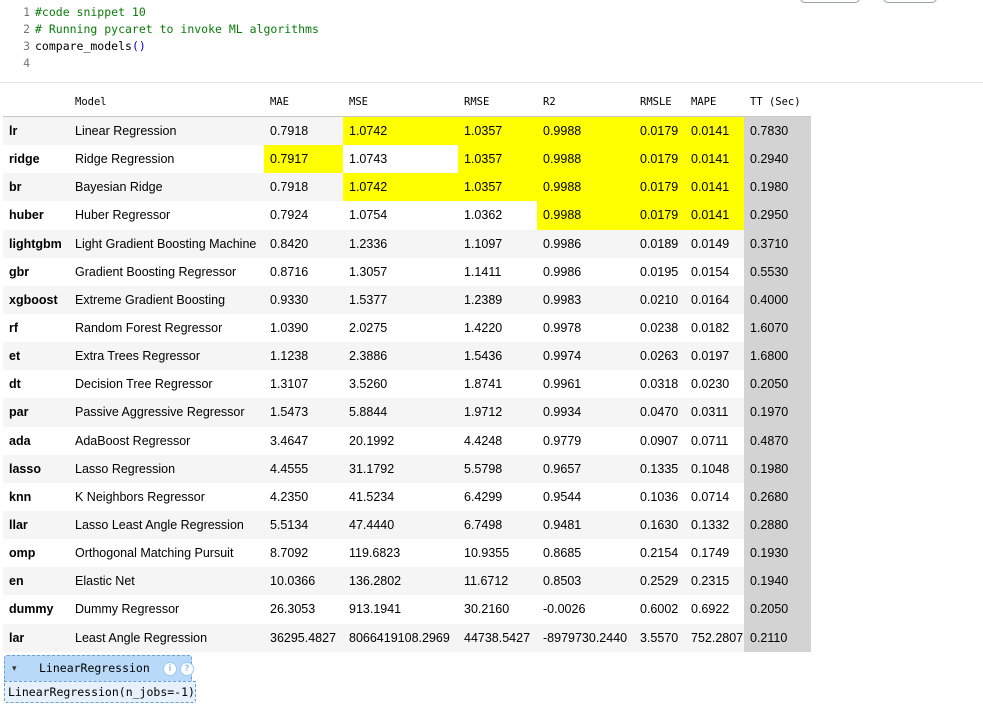 This screenshot has width=983, height=716. Describe the element at coordinates (400, 440) in the screenshot. I see `cell-mse: 20.1992` at that location.